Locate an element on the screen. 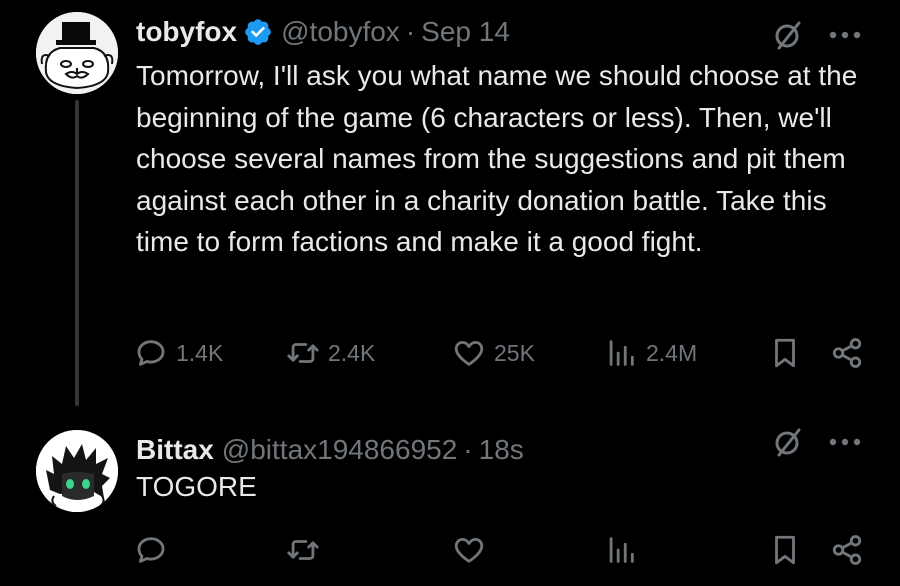 This screenshot has height=586, width=900. like-button is located at coordinates (473, 550).